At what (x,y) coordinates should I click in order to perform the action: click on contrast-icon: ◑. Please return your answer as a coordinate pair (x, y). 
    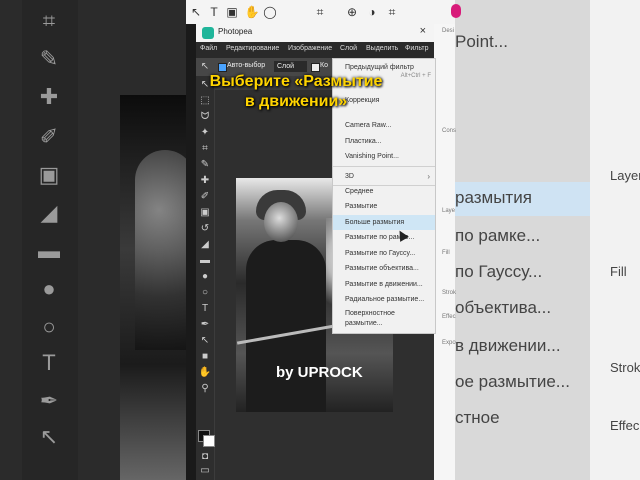
    Looking at the image, I should click on (372, 12).